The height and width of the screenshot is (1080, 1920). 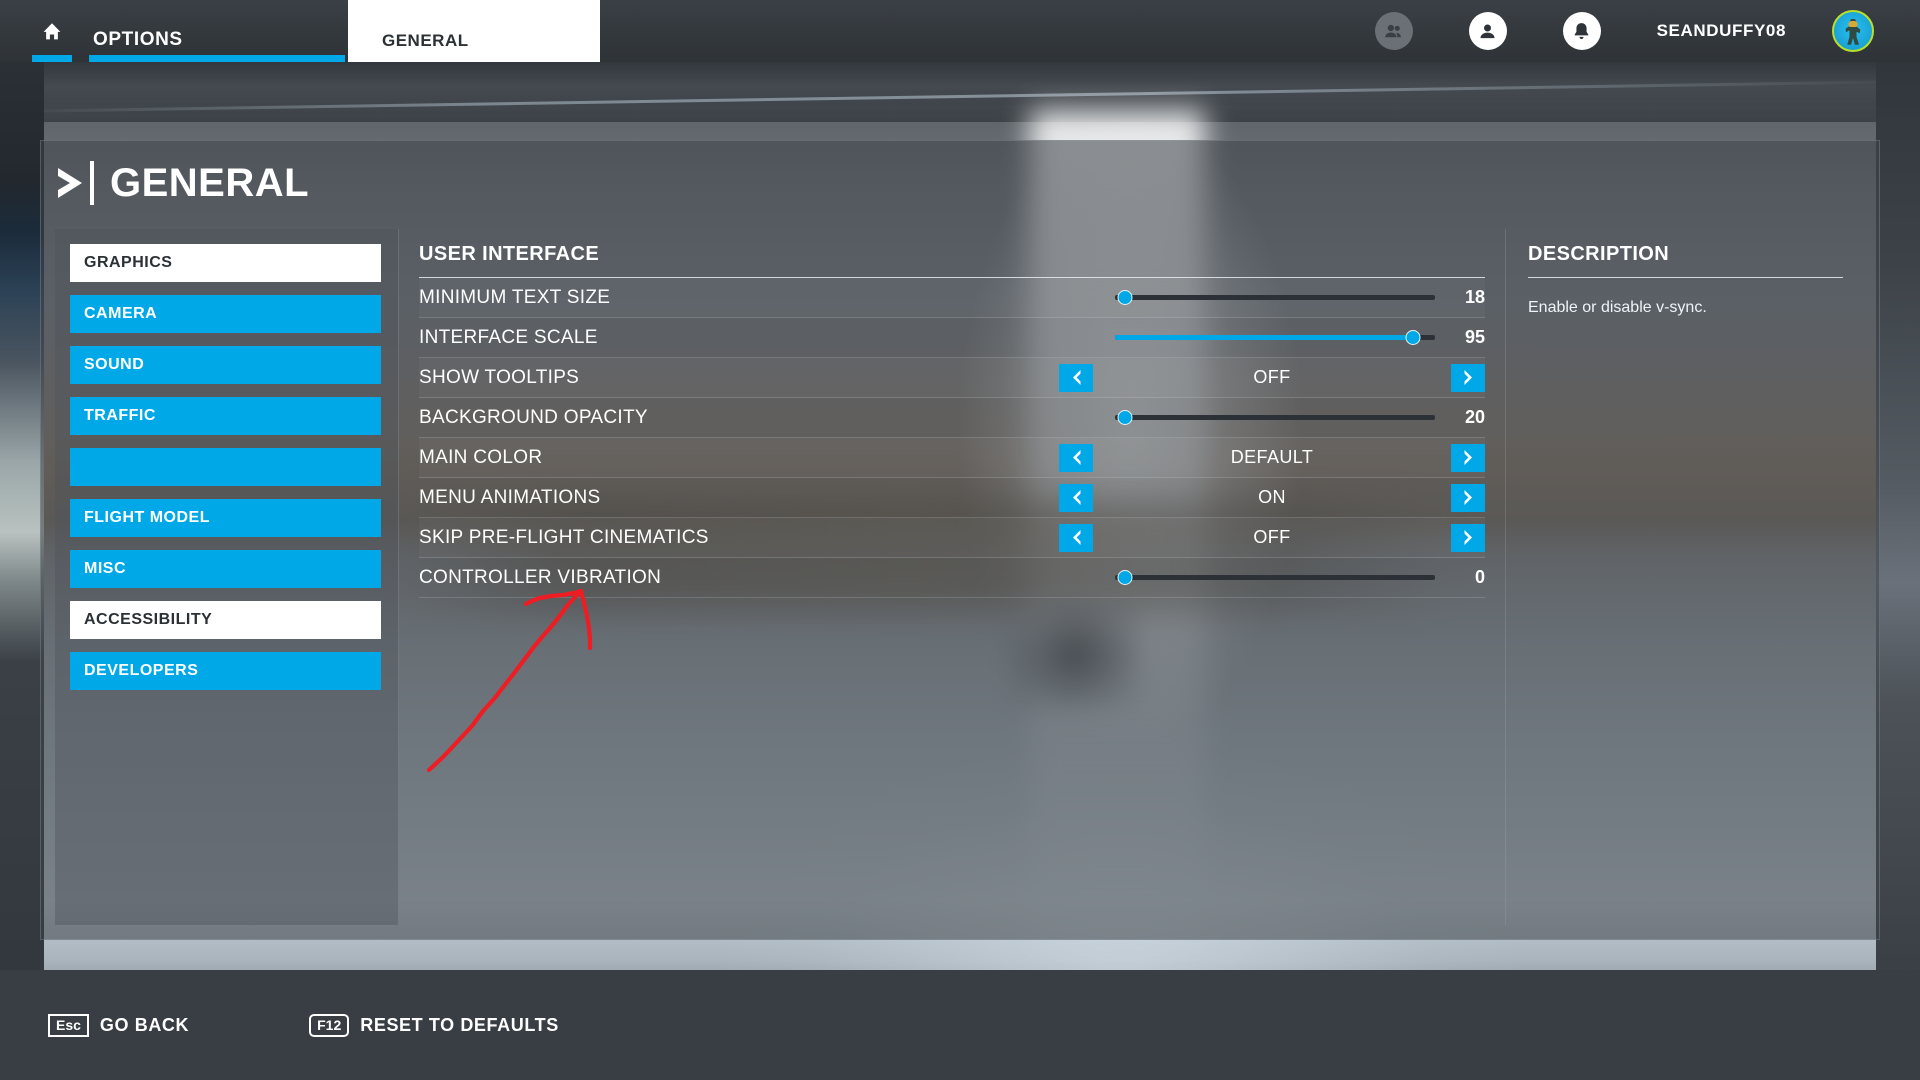 I want to click on friends-icon, so click(x=1393, y=31).